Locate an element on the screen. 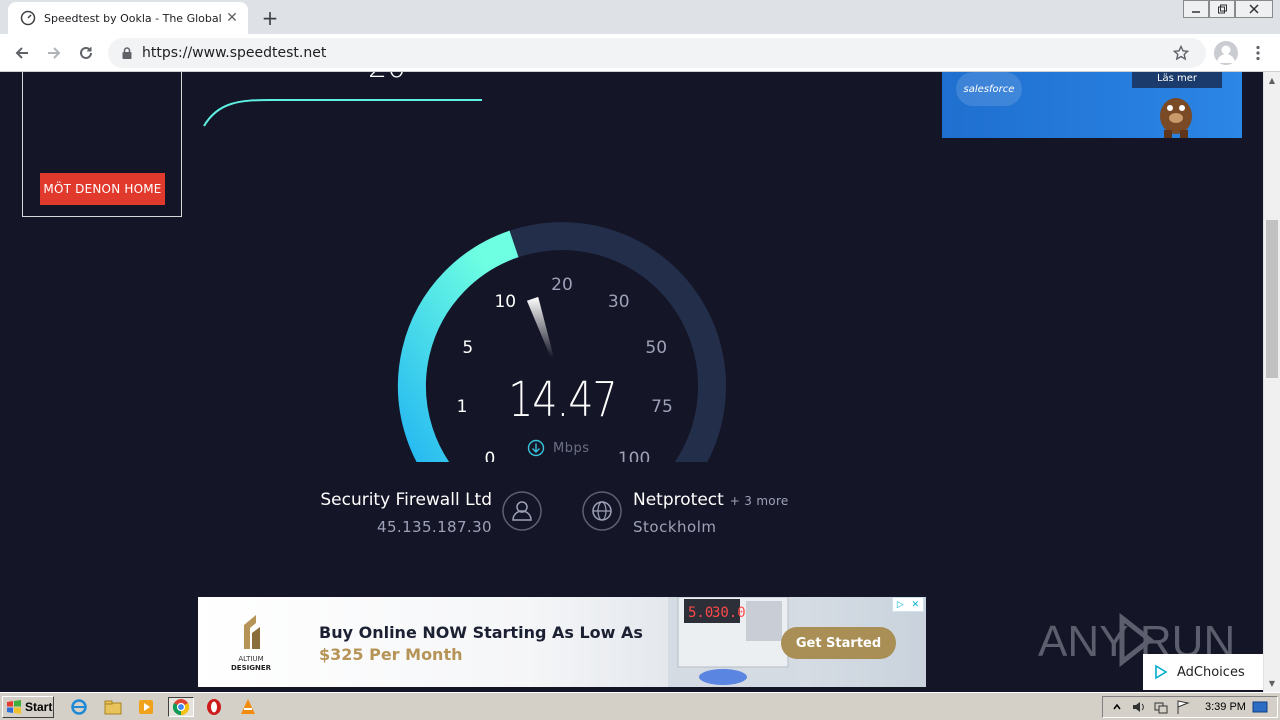  gauge-needle is located at coordinates (540, 327).